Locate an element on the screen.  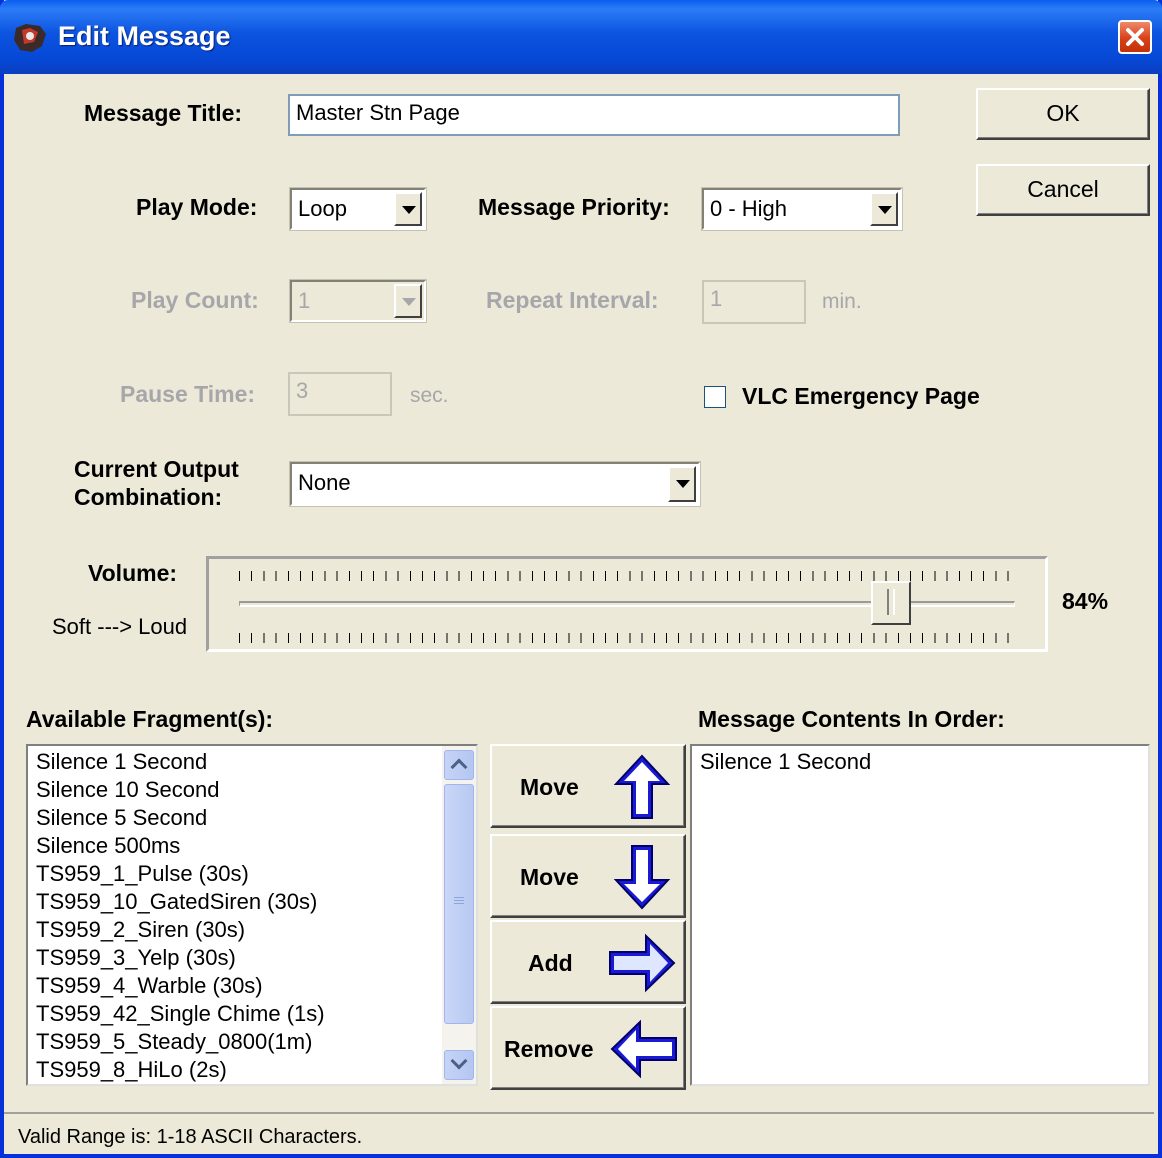
output-combination-label-line1: Current Output is located at coordinates (156, 469).